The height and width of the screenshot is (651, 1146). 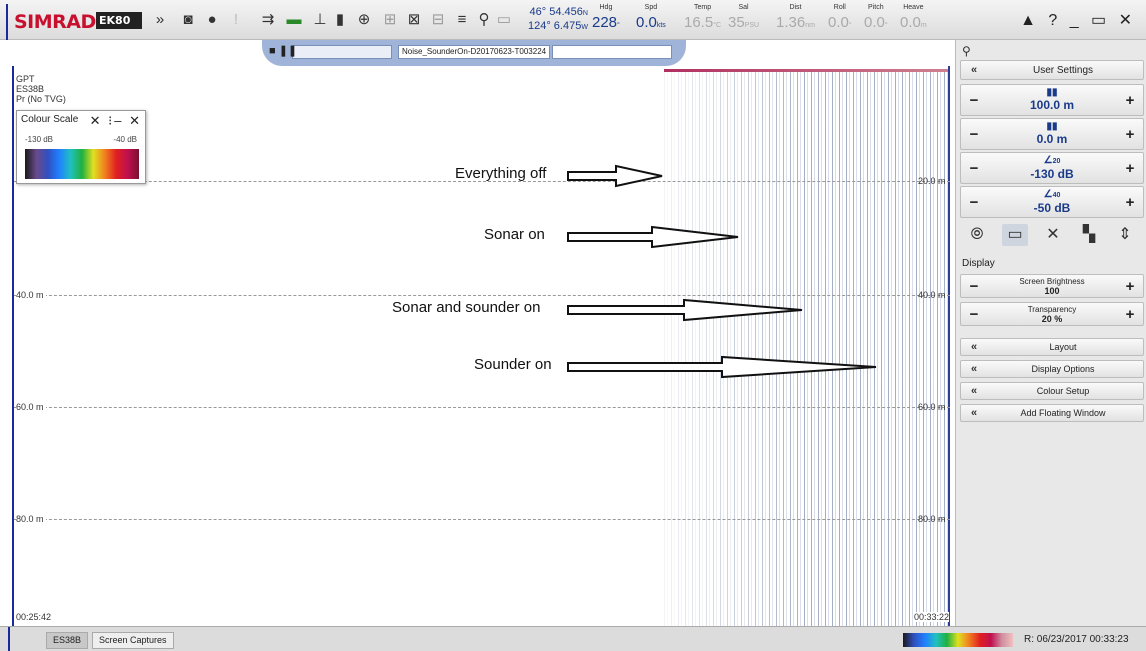 I want to click on tools-icon: ✕, so click(x=1053, y=235).